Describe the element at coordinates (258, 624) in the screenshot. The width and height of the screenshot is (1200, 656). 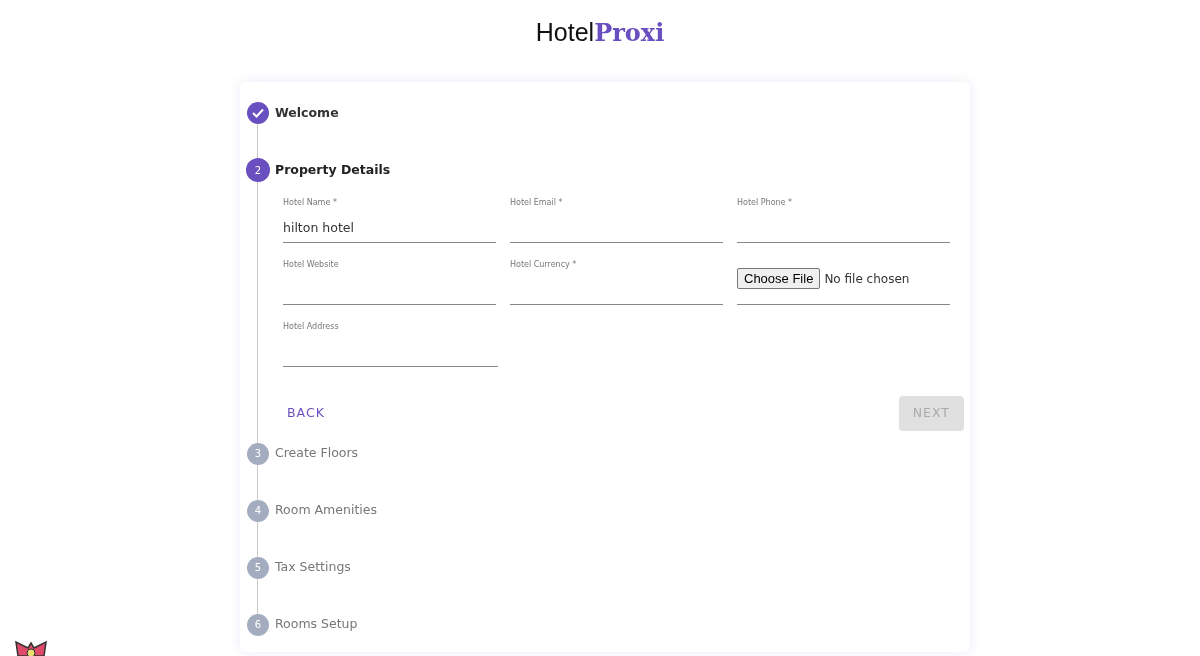
I see `step-number: 6` at that location.